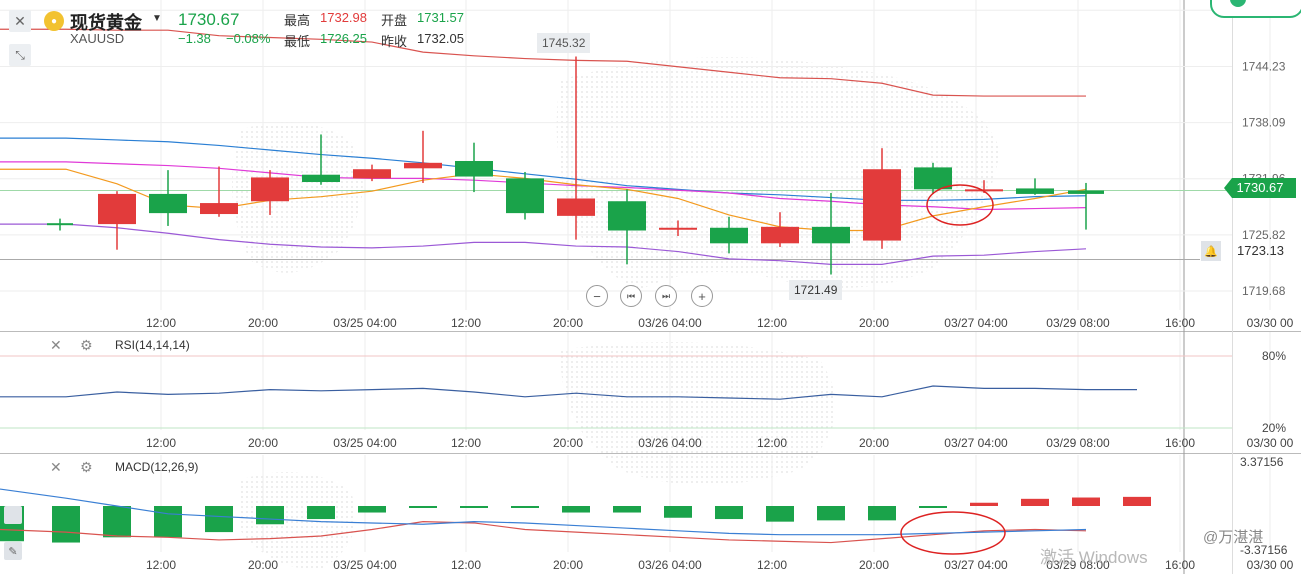  What do you see at coordinates (343, 17) in the screenshot?
I see `high-value: 1732.98` at bounding box center [343, 17].